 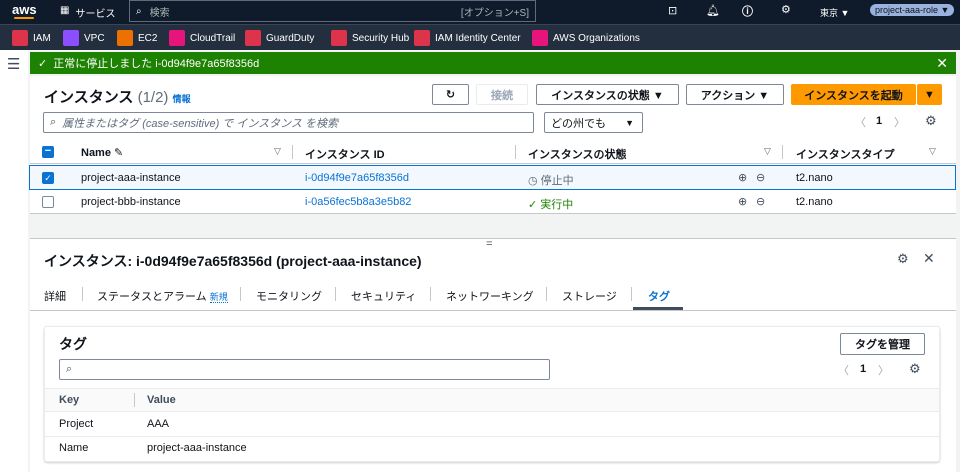 I want to click on hamburger-menu-icon: ☰, so click(x=13, y=64).